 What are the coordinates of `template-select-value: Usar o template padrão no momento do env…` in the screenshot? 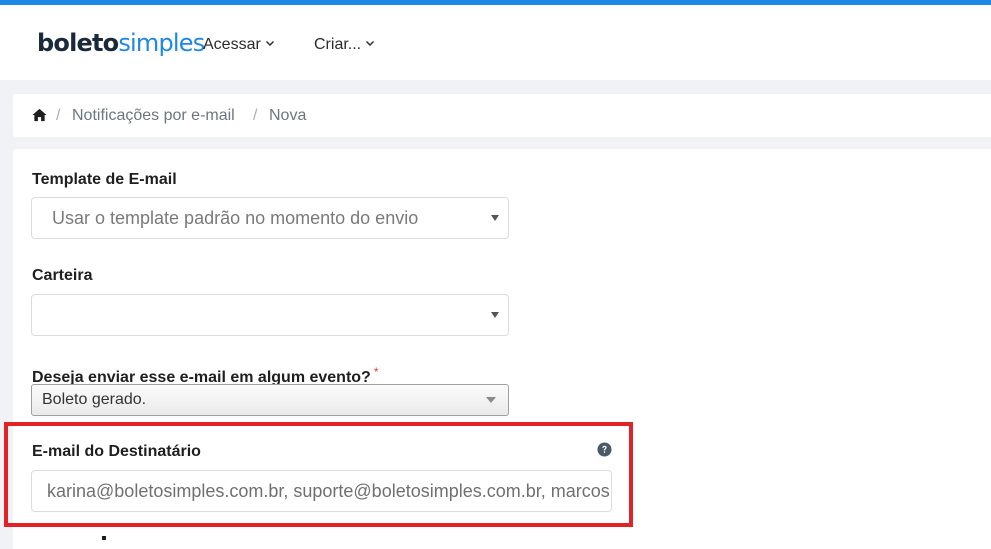 It's located at (235, 218).